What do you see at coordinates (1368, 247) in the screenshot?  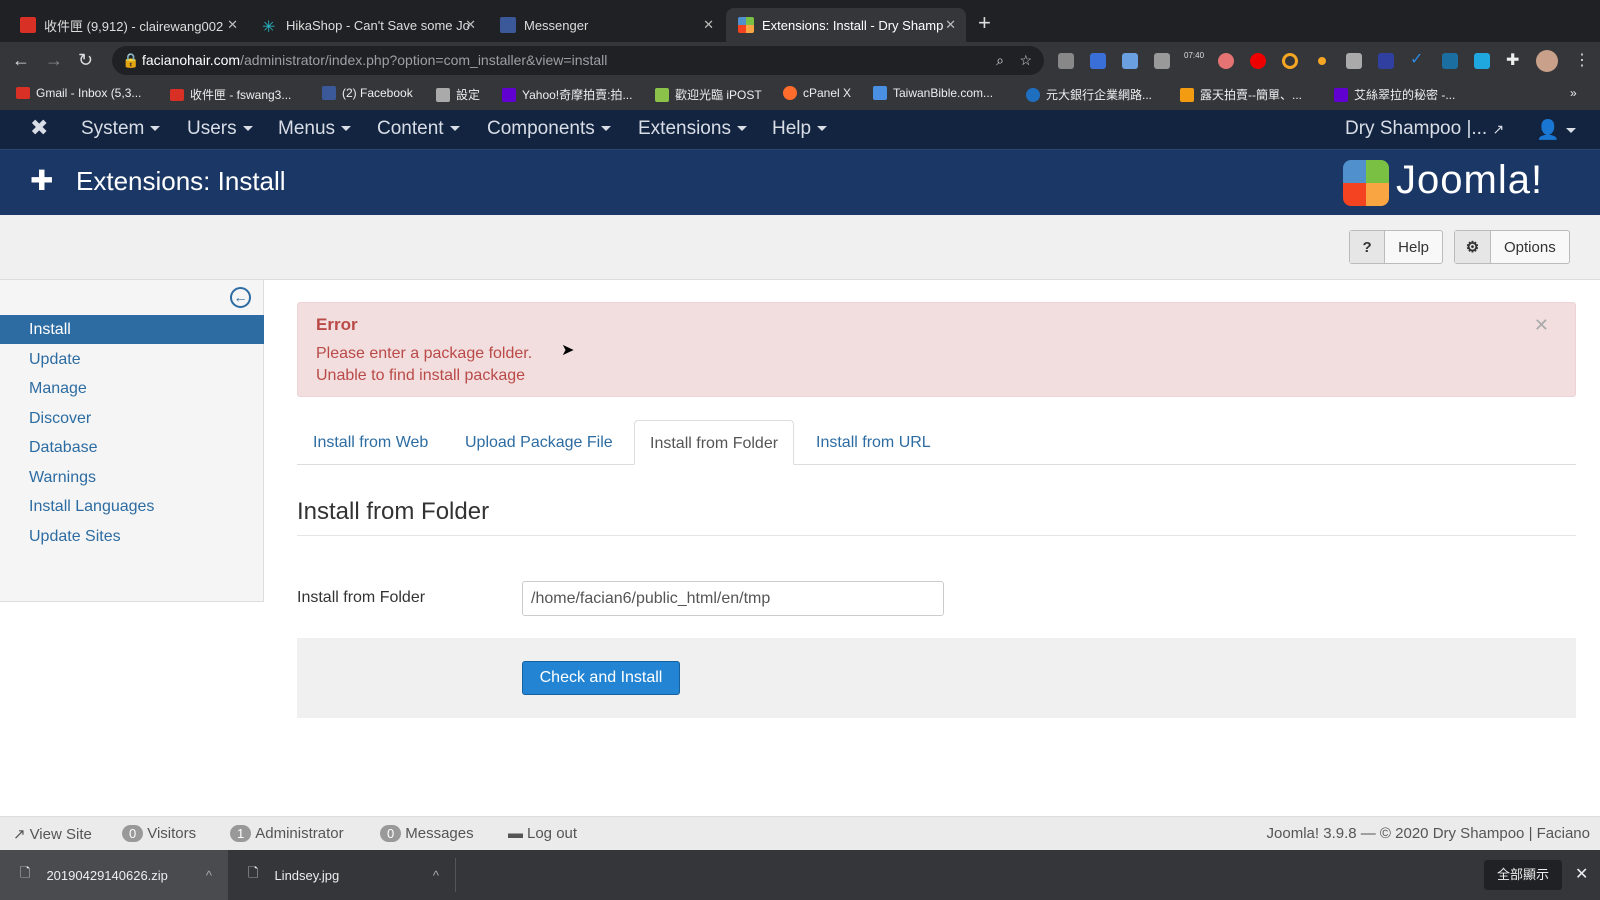 I see `question-icon: ?` at bounding box center [1368, 247].